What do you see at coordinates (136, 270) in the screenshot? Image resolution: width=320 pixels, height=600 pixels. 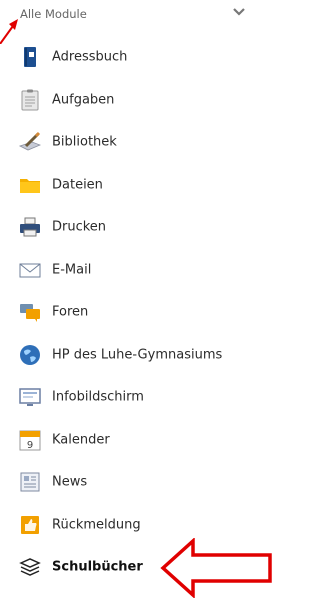 I see `module-item-email: E-Mail` at bounding box center [136, 270].